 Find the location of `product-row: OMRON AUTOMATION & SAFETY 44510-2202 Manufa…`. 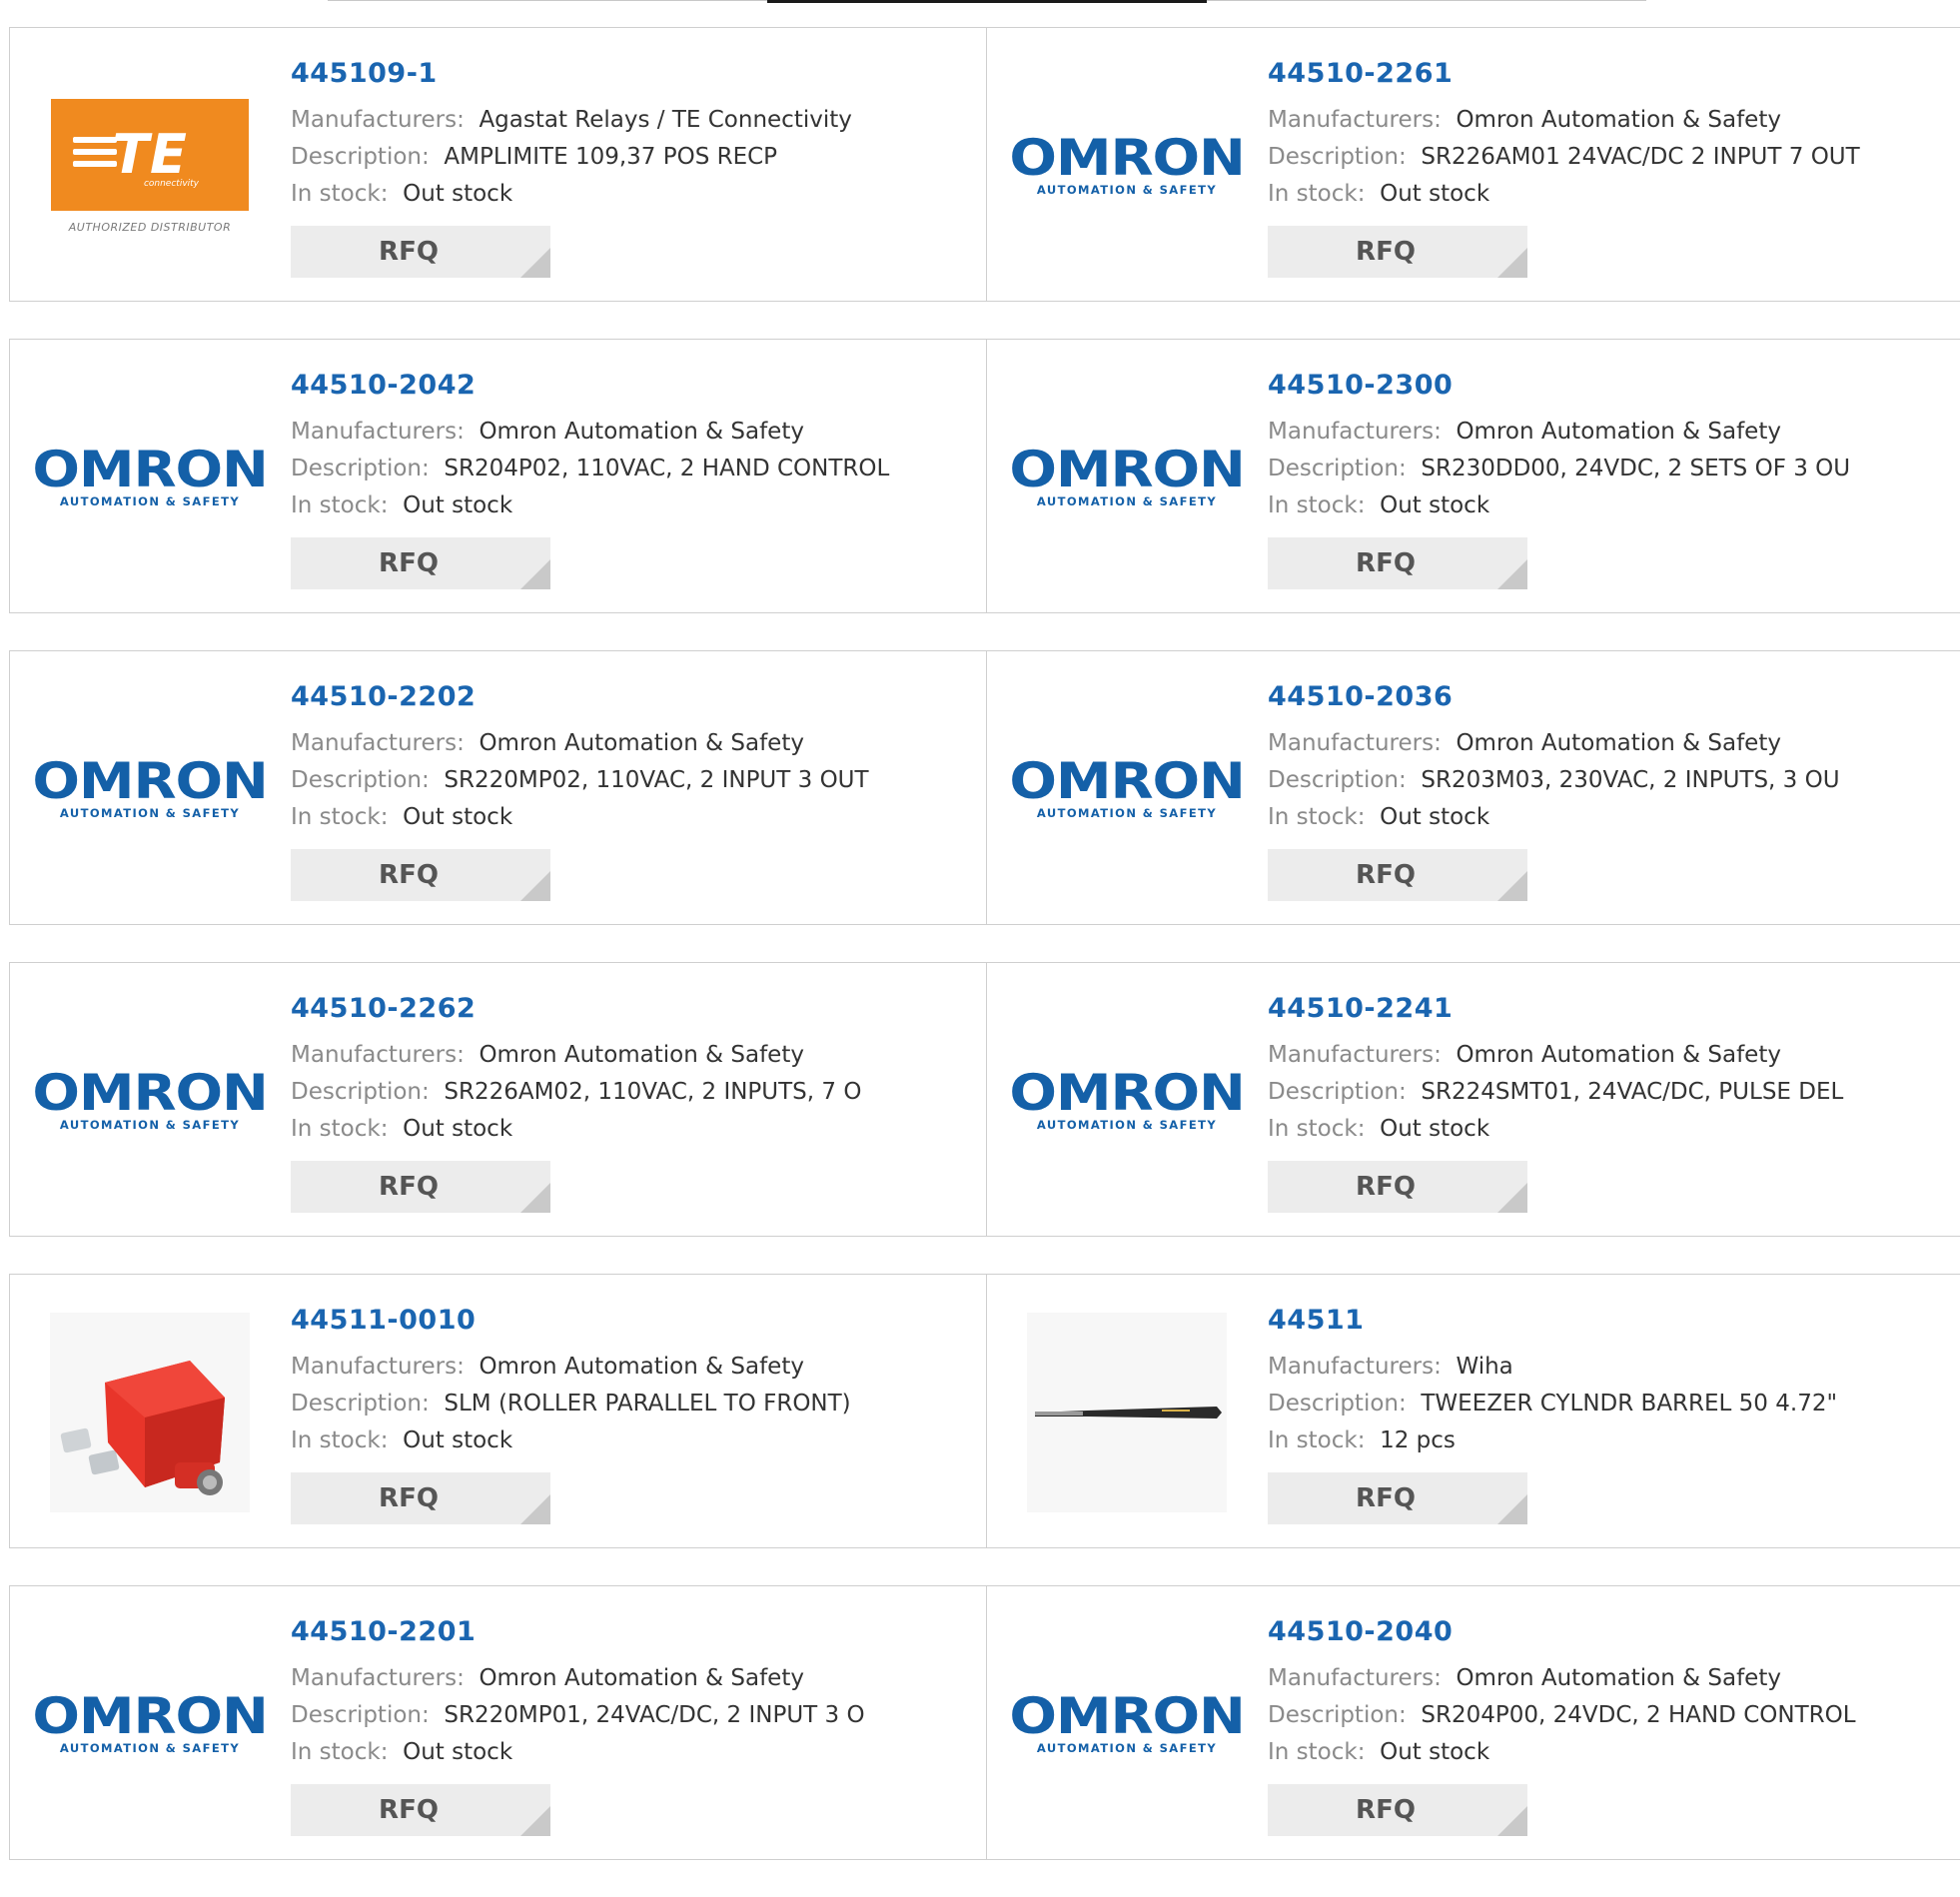

product-row: OMRON AUTOMATION & SAFETY 44510-2202 Manufa… is located at coordinates (984, 787).